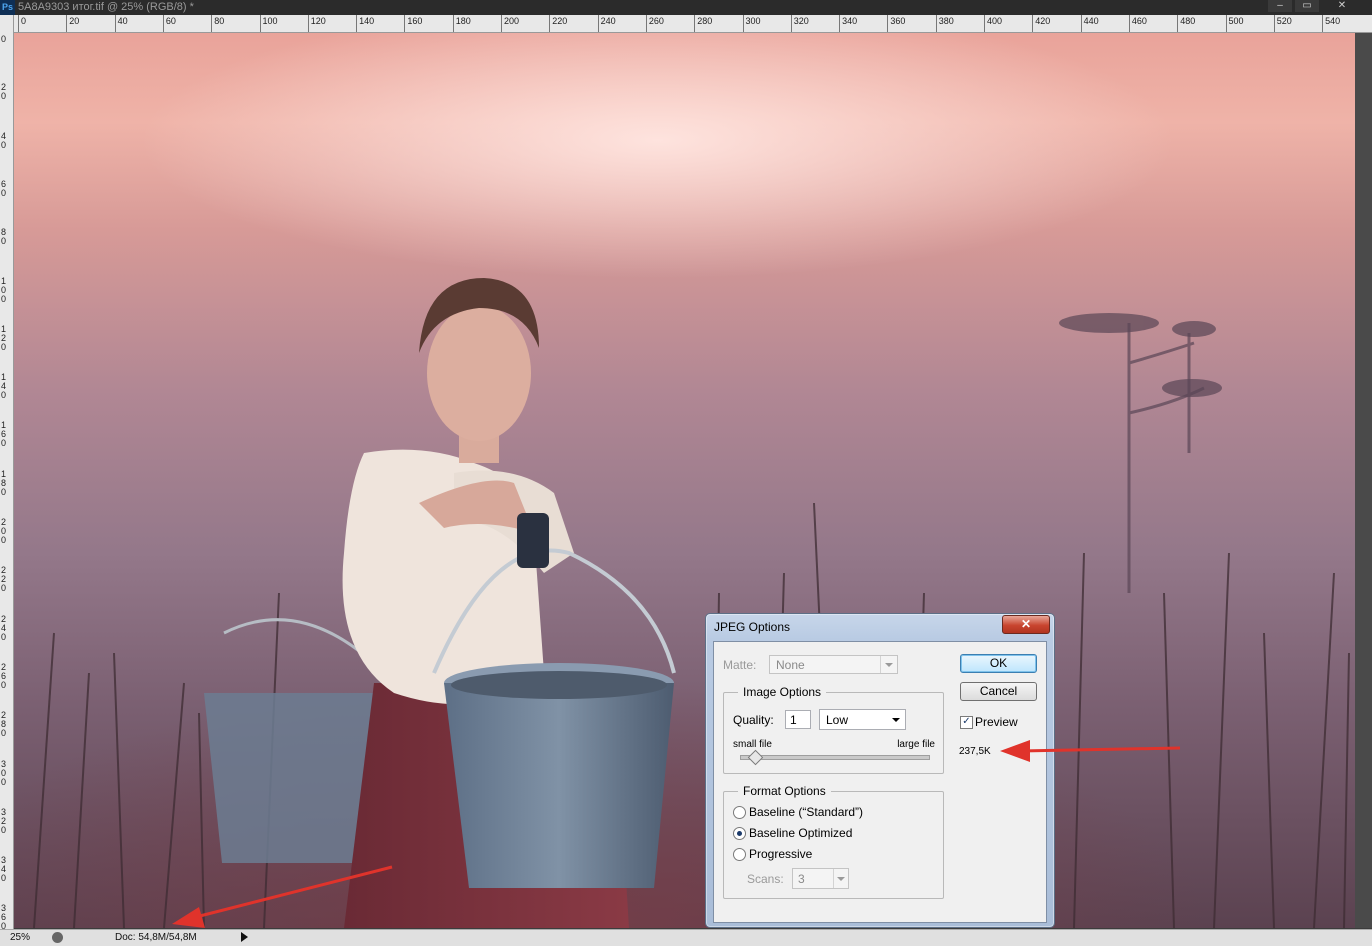 Image resolution: width=1372 pixels, height=946 pixels. I want to click on radio-label: Progressive, so click(781, 854).